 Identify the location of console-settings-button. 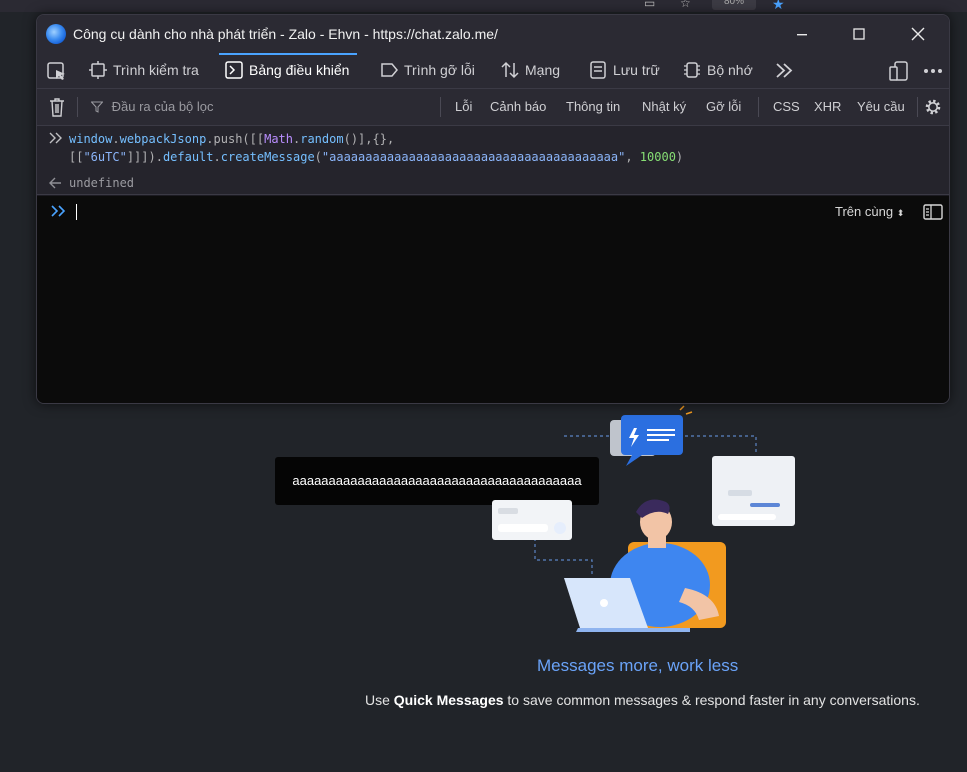
(933, 107).